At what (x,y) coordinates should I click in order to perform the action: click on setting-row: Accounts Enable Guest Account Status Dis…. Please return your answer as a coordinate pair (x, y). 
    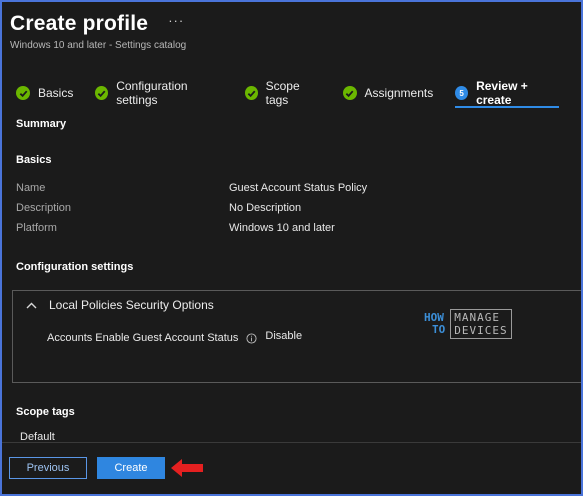
    Looking at the image, I should click on (175, 337).